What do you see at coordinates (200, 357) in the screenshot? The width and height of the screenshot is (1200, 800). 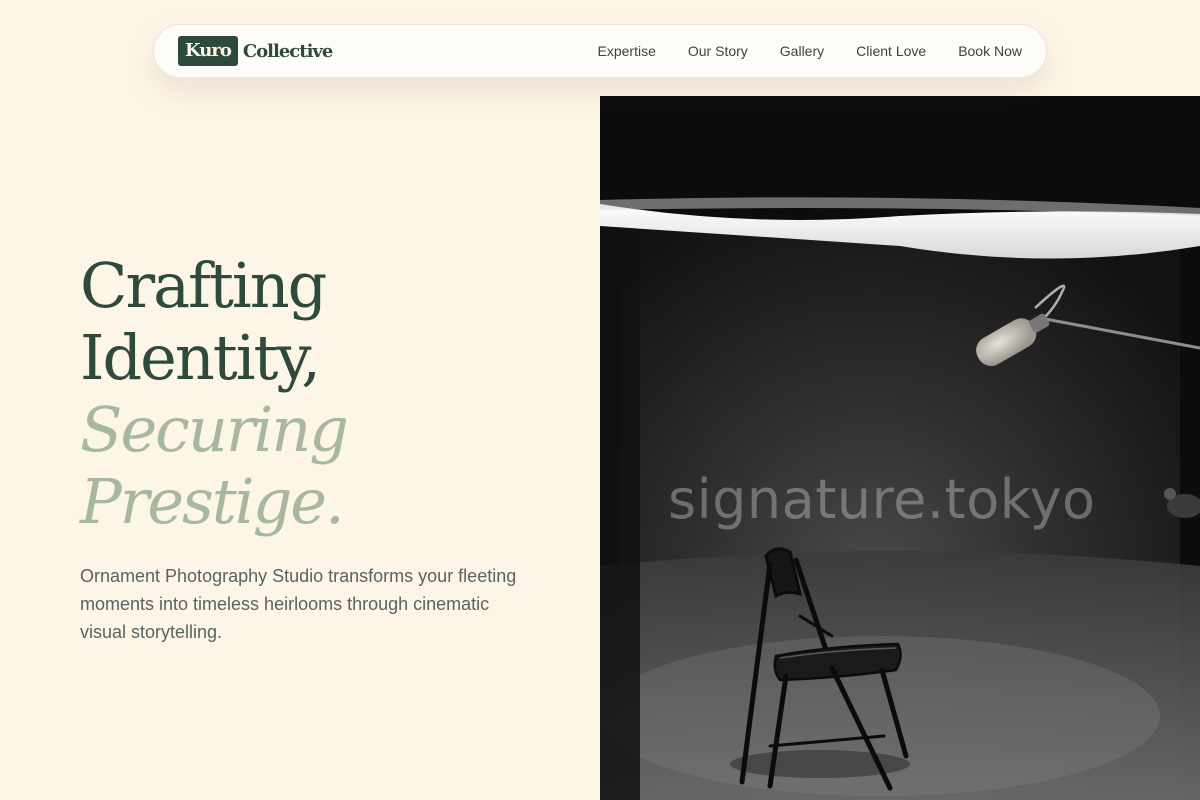 I see `headline-line-2: Identity,` at bounding box center [200, 357].